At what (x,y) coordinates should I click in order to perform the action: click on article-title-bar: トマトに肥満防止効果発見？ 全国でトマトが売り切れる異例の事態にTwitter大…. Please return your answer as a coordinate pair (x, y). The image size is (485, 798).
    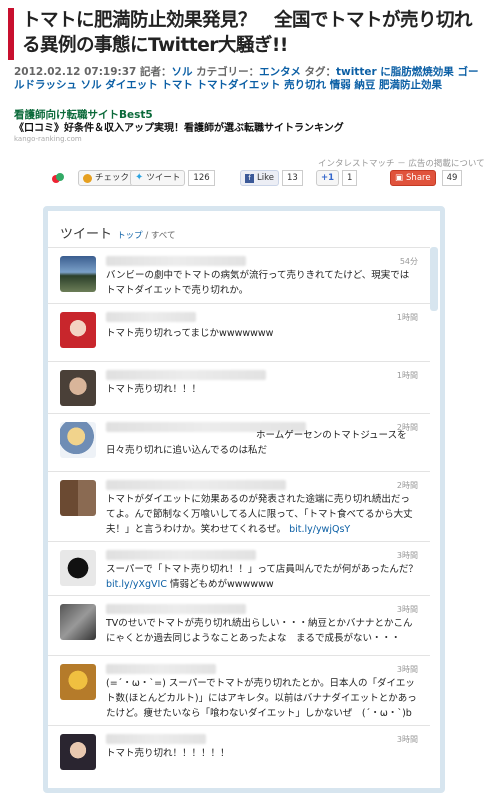
    Looking at the image, I should click on (244, 34).